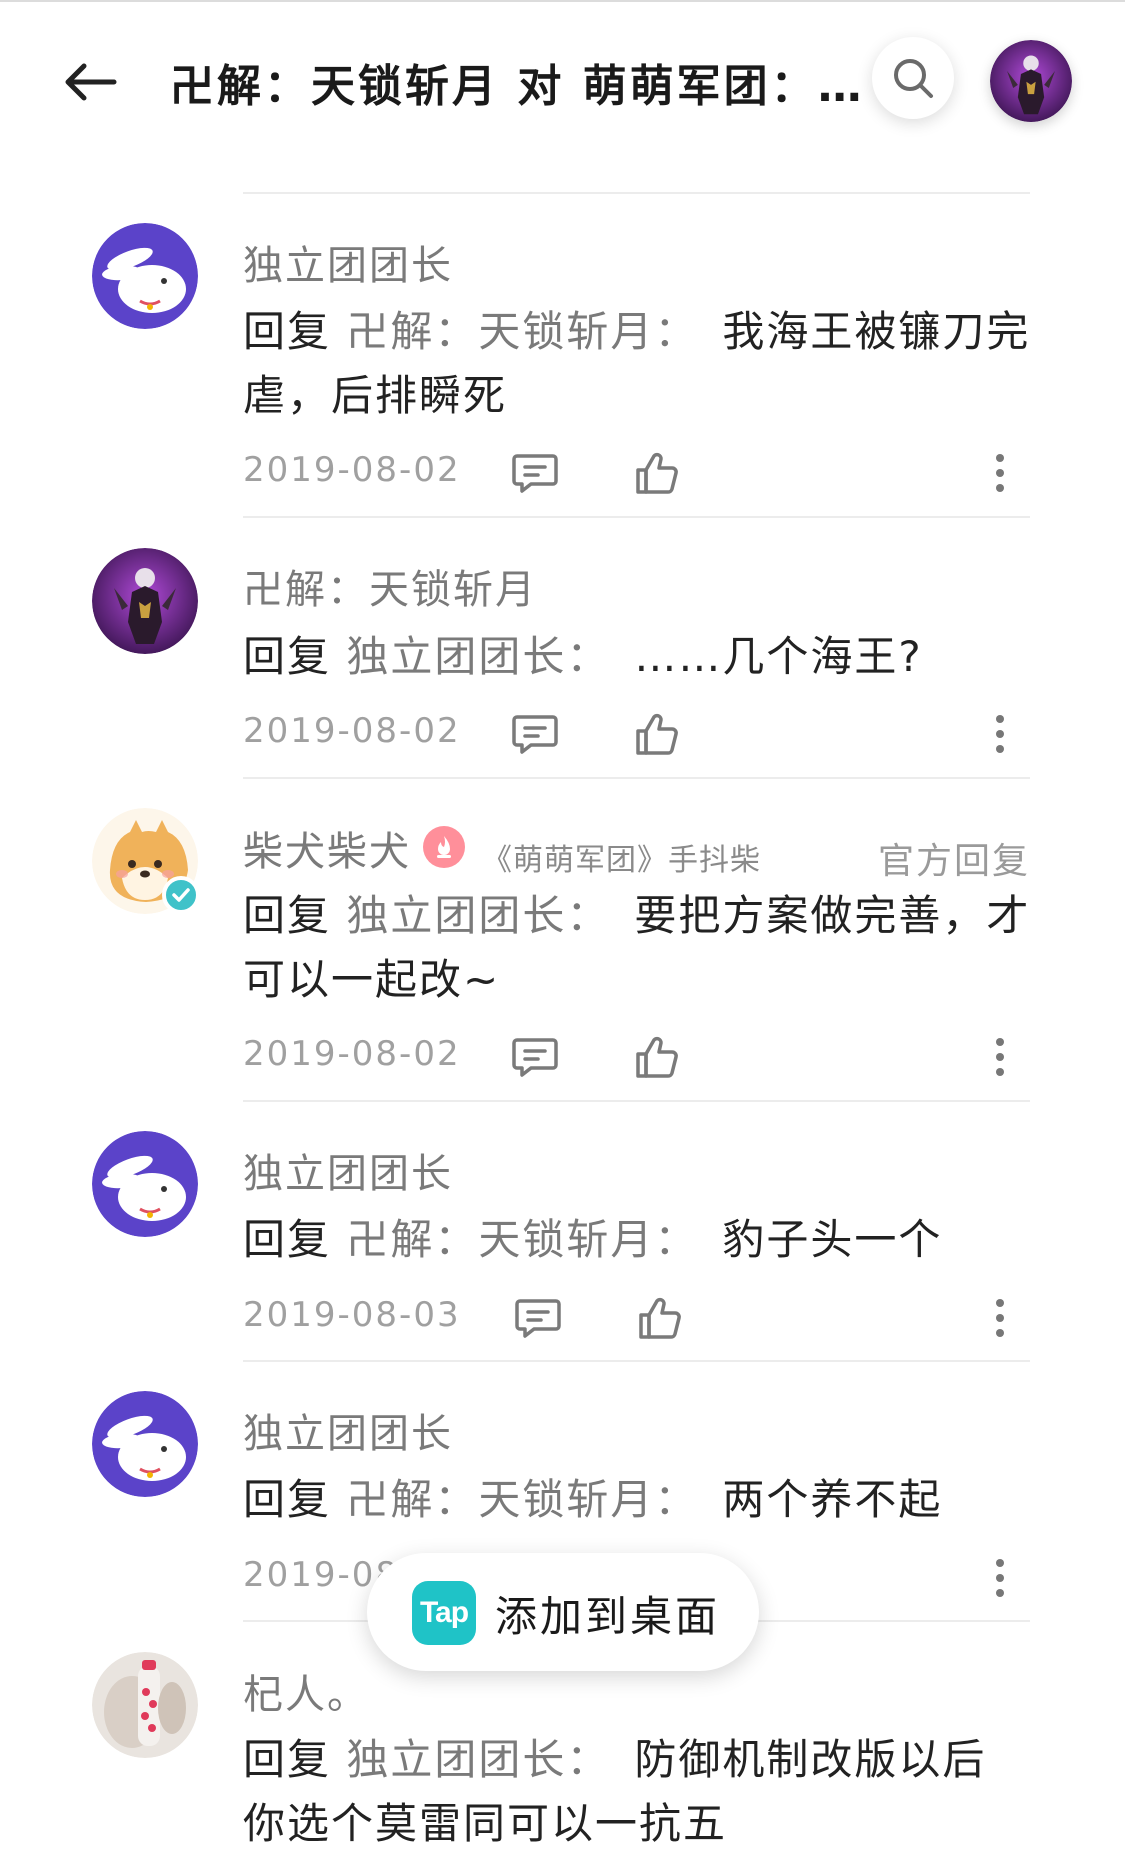  I want to click on comment-text: 豹子头一个, so click(832, 1239).